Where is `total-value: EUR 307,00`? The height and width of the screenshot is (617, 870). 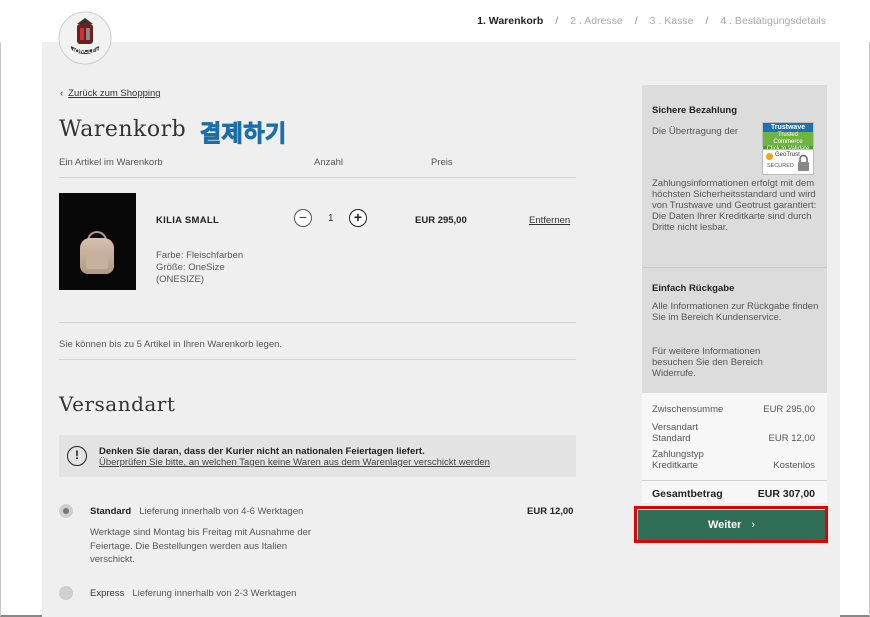 total-value: EUR 307,00 is located at coordinates (786, 494).